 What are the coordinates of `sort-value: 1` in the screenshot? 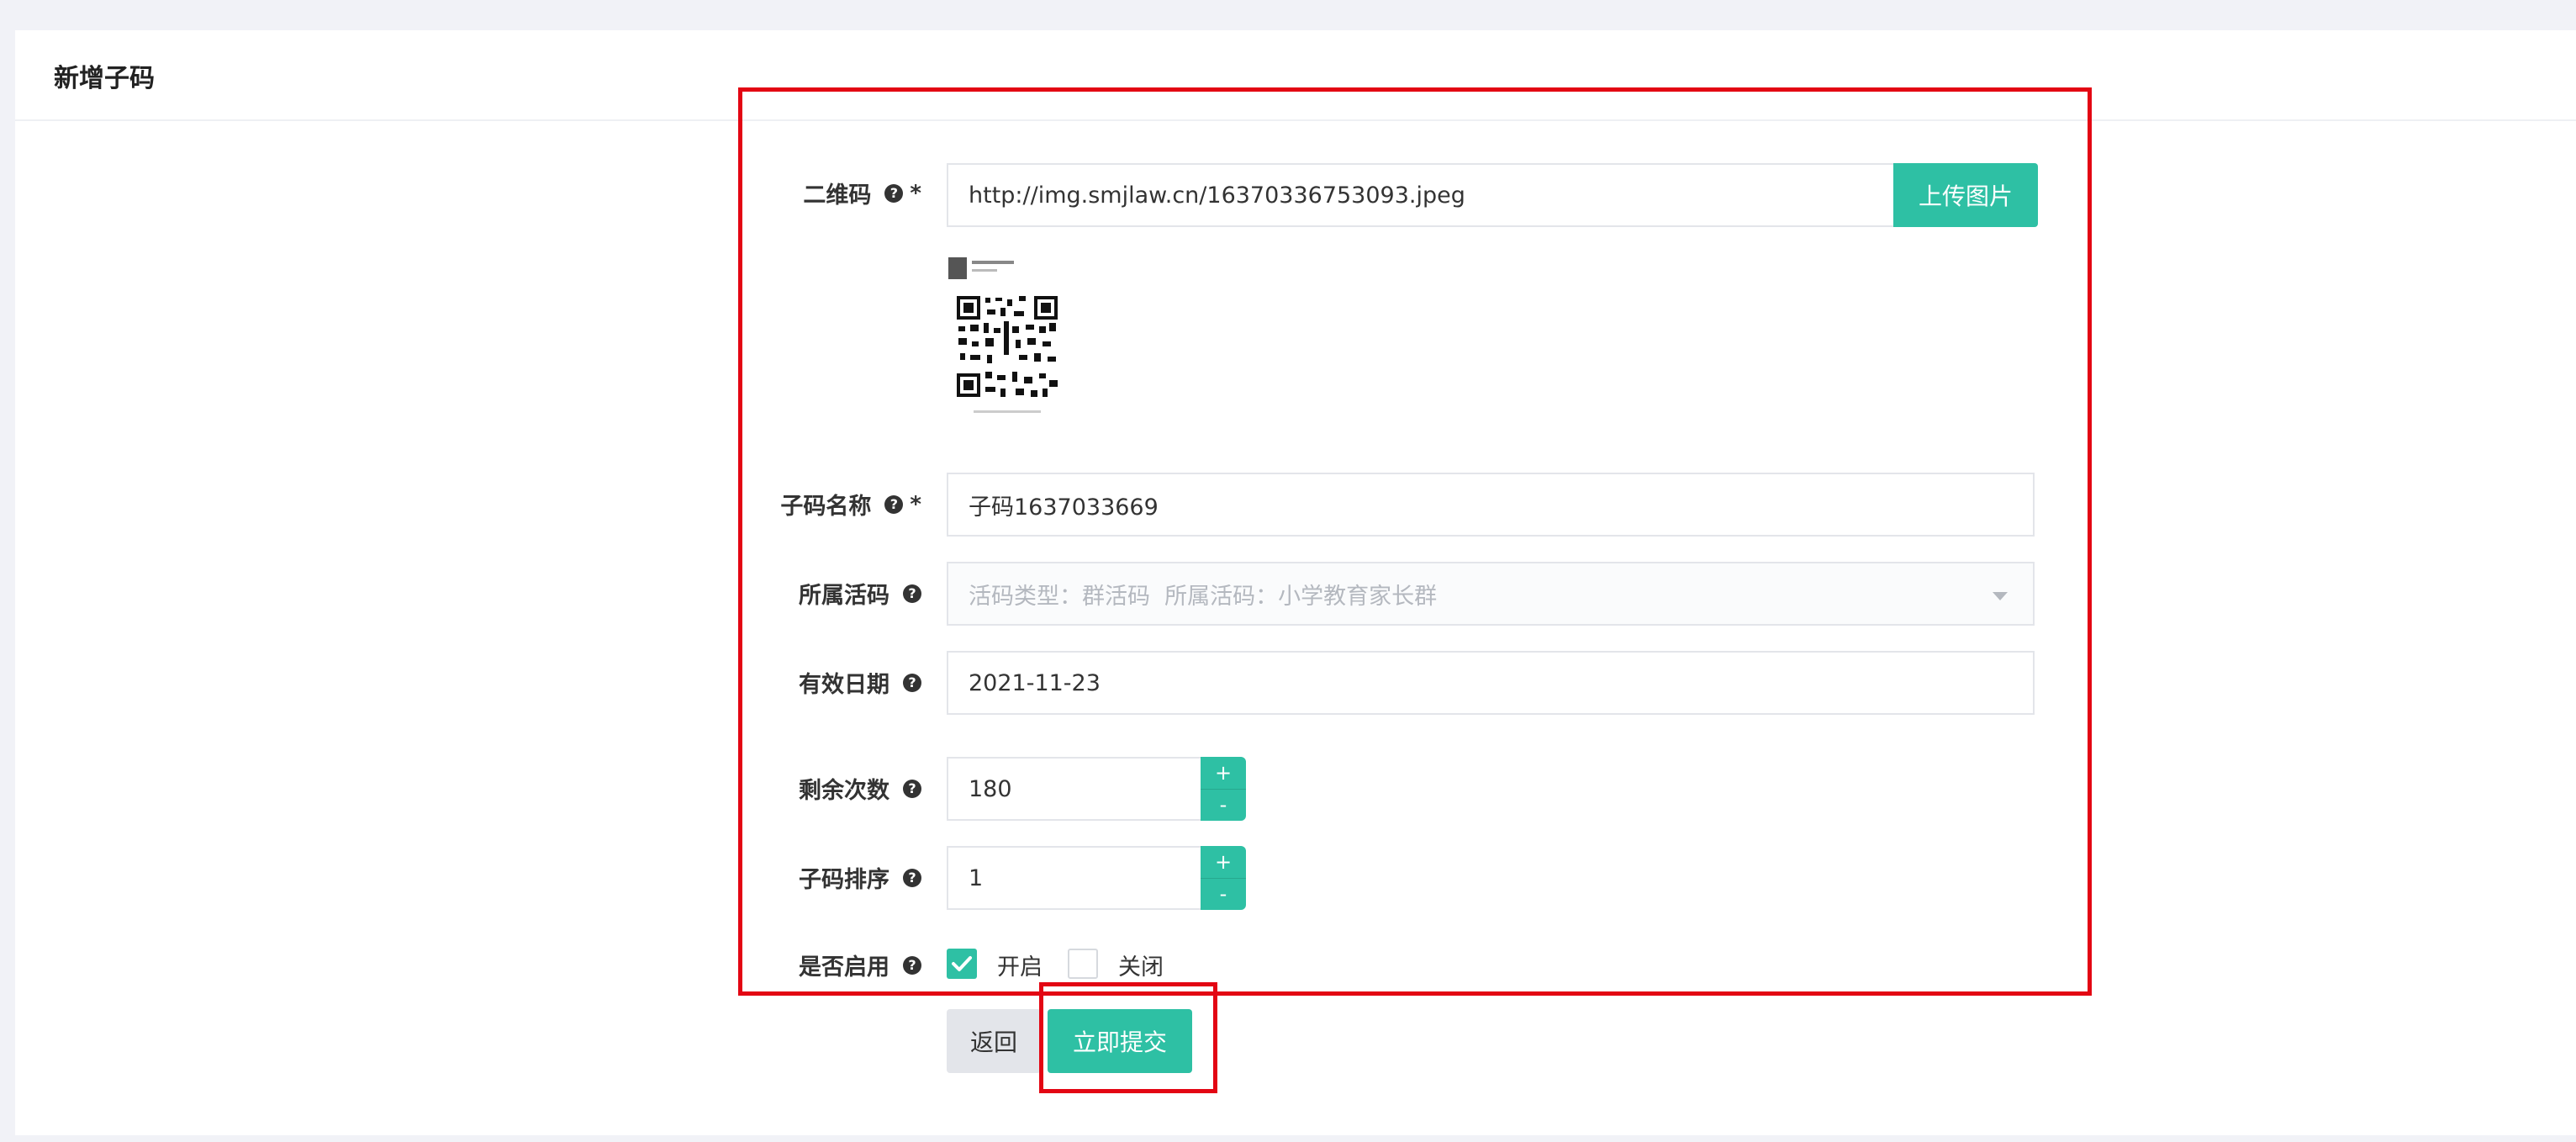 It's located at (977, 877).